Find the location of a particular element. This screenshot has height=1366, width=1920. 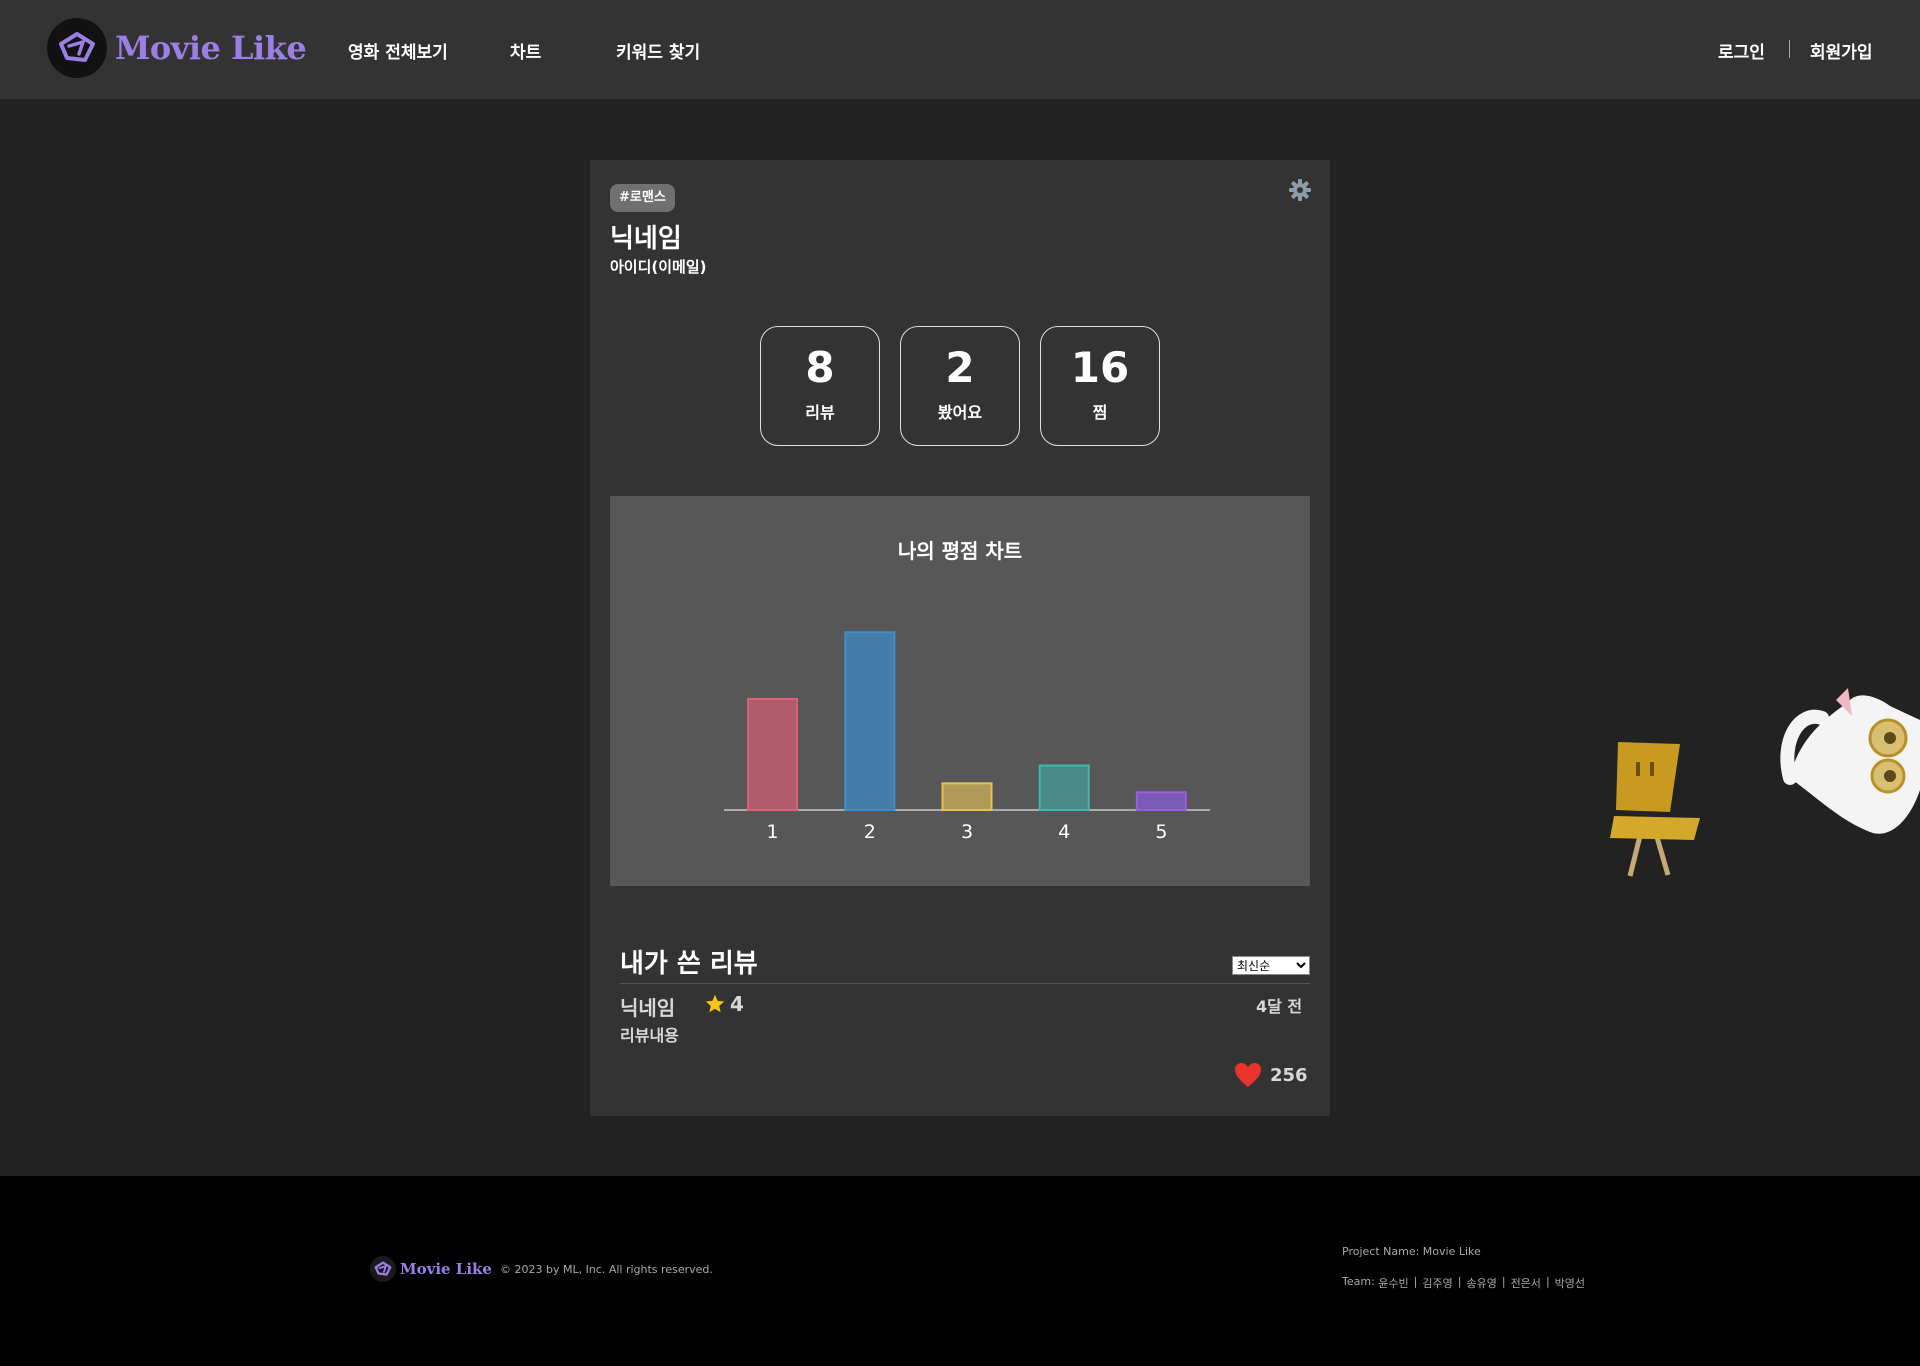

footer-team-label: Team: is located at coordinates (1358, 1281).